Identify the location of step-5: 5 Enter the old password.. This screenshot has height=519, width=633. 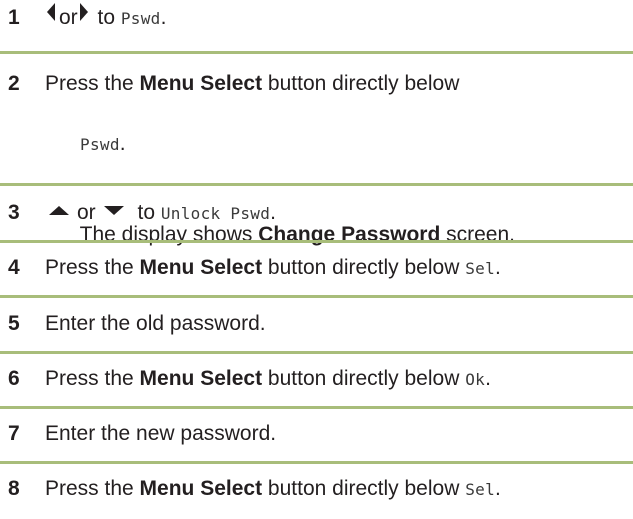
(316, 324).